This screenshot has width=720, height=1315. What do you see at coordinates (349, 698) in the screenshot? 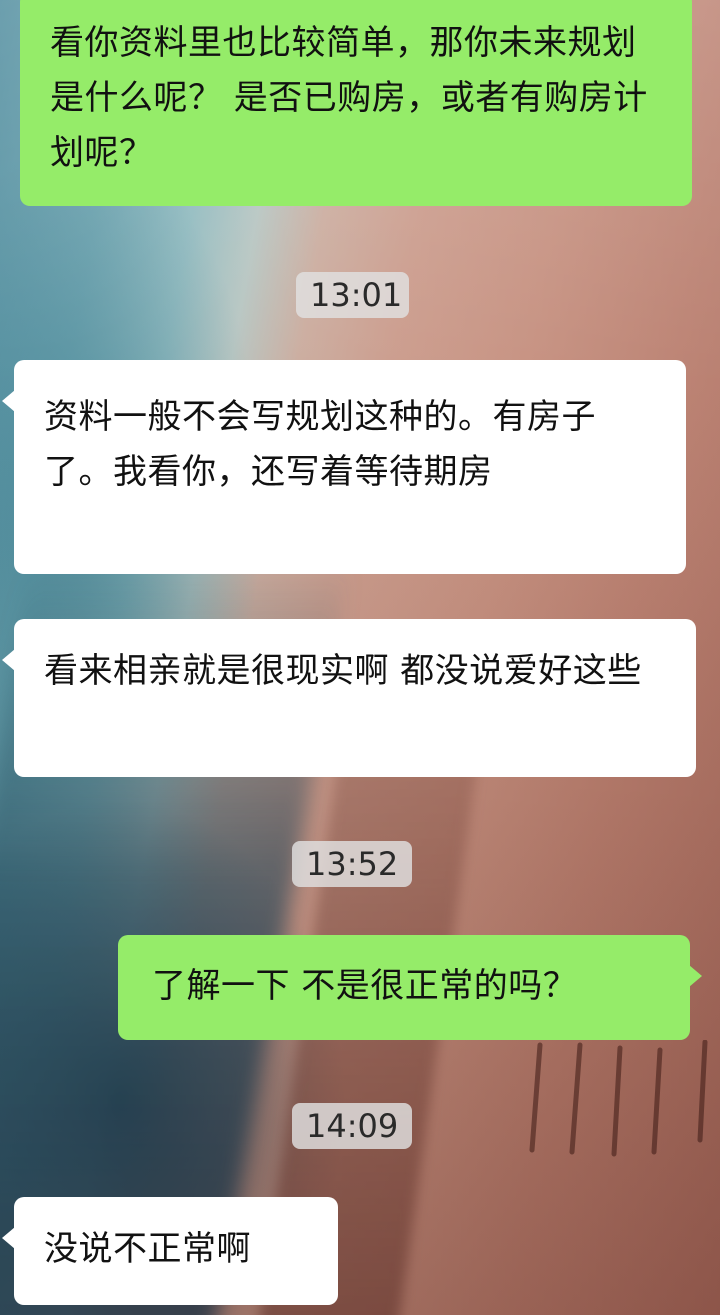
I see `message-incoming: 看来相亲就是很现实啊 都没说爱好这些` at bounding box center [349, 698].